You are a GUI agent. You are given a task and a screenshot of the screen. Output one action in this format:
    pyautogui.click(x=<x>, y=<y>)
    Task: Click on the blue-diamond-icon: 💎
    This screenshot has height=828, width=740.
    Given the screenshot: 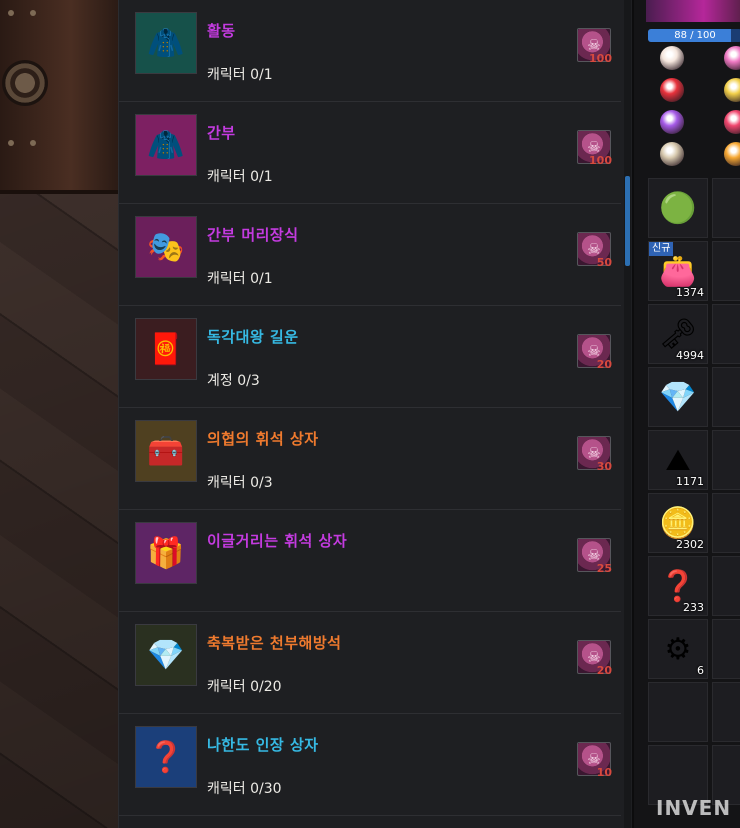 What is the action you would take?
    pyautogui.click(x=678, y=397)
    